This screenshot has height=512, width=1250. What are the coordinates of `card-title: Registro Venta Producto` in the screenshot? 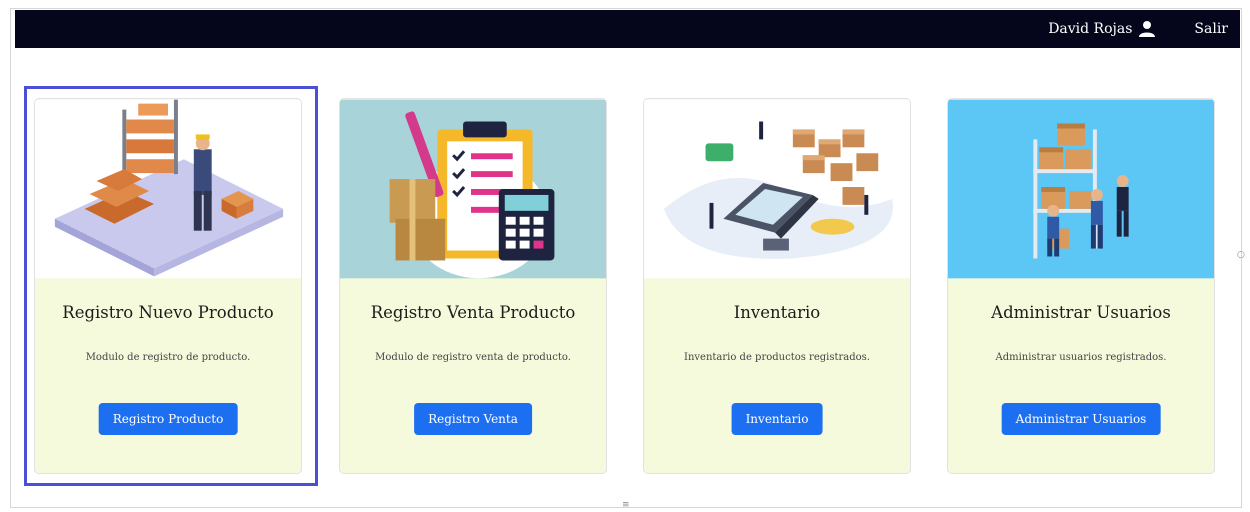 It's located at (473, 312).